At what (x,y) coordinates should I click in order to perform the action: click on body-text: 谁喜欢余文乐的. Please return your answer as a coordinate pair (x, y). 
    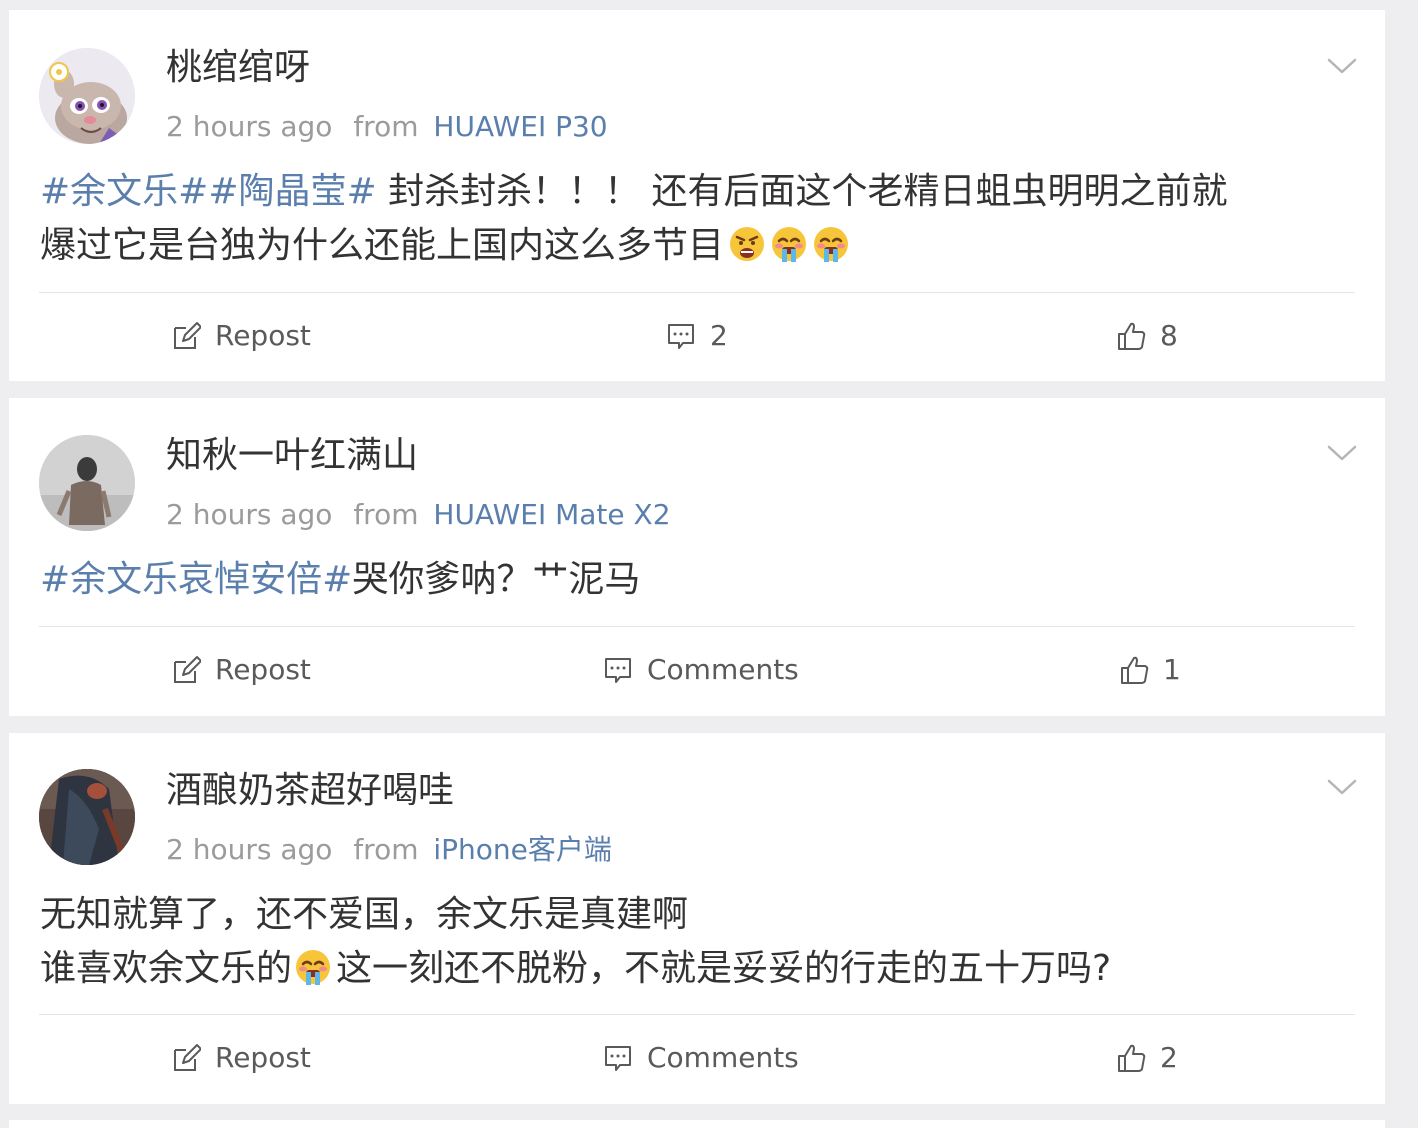
    Looking at the image, I should click on (166, 968).